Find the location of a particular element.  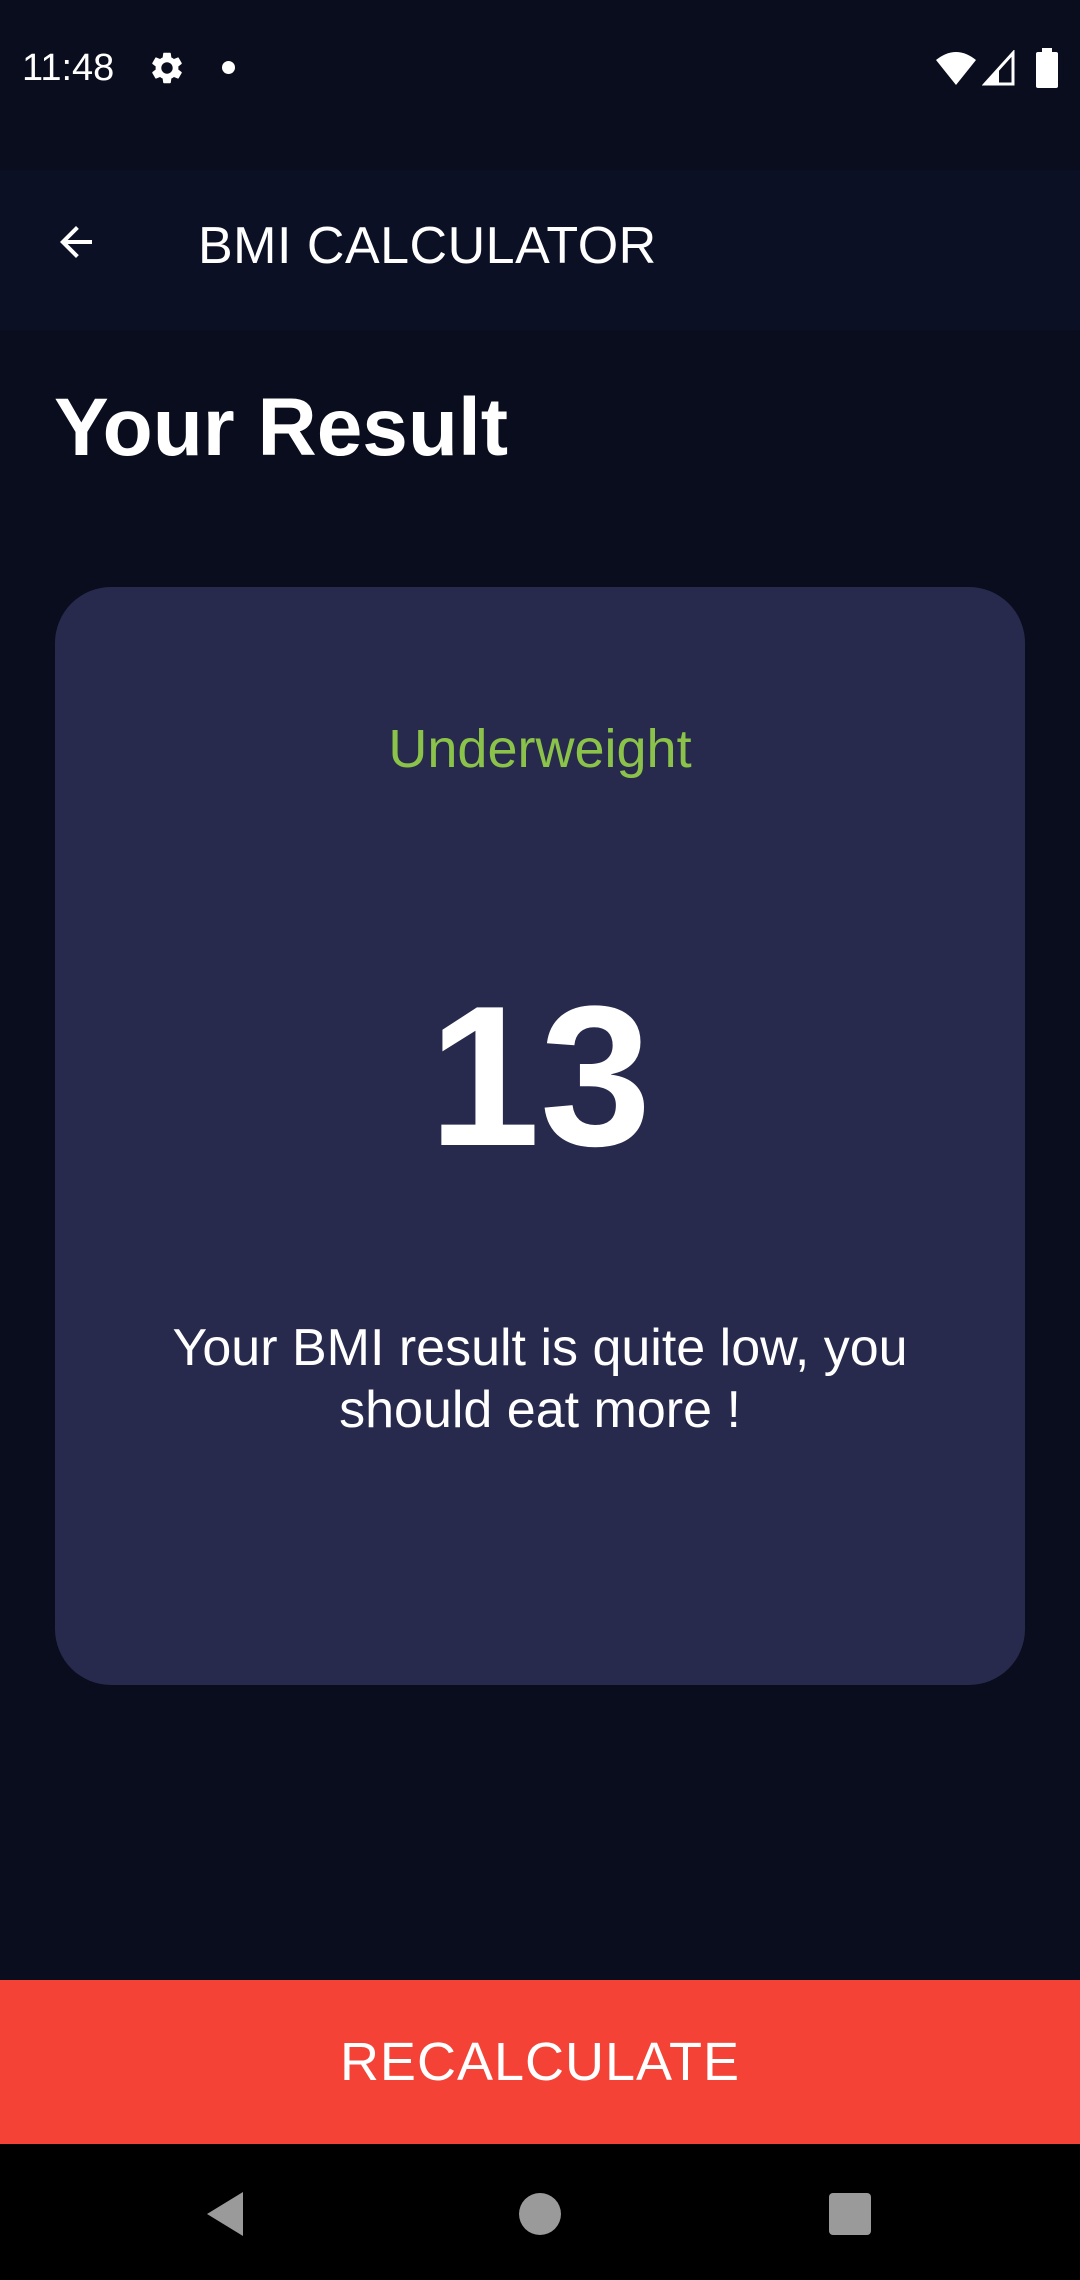

system-nav-bar is located at coordinates (540, 2212).